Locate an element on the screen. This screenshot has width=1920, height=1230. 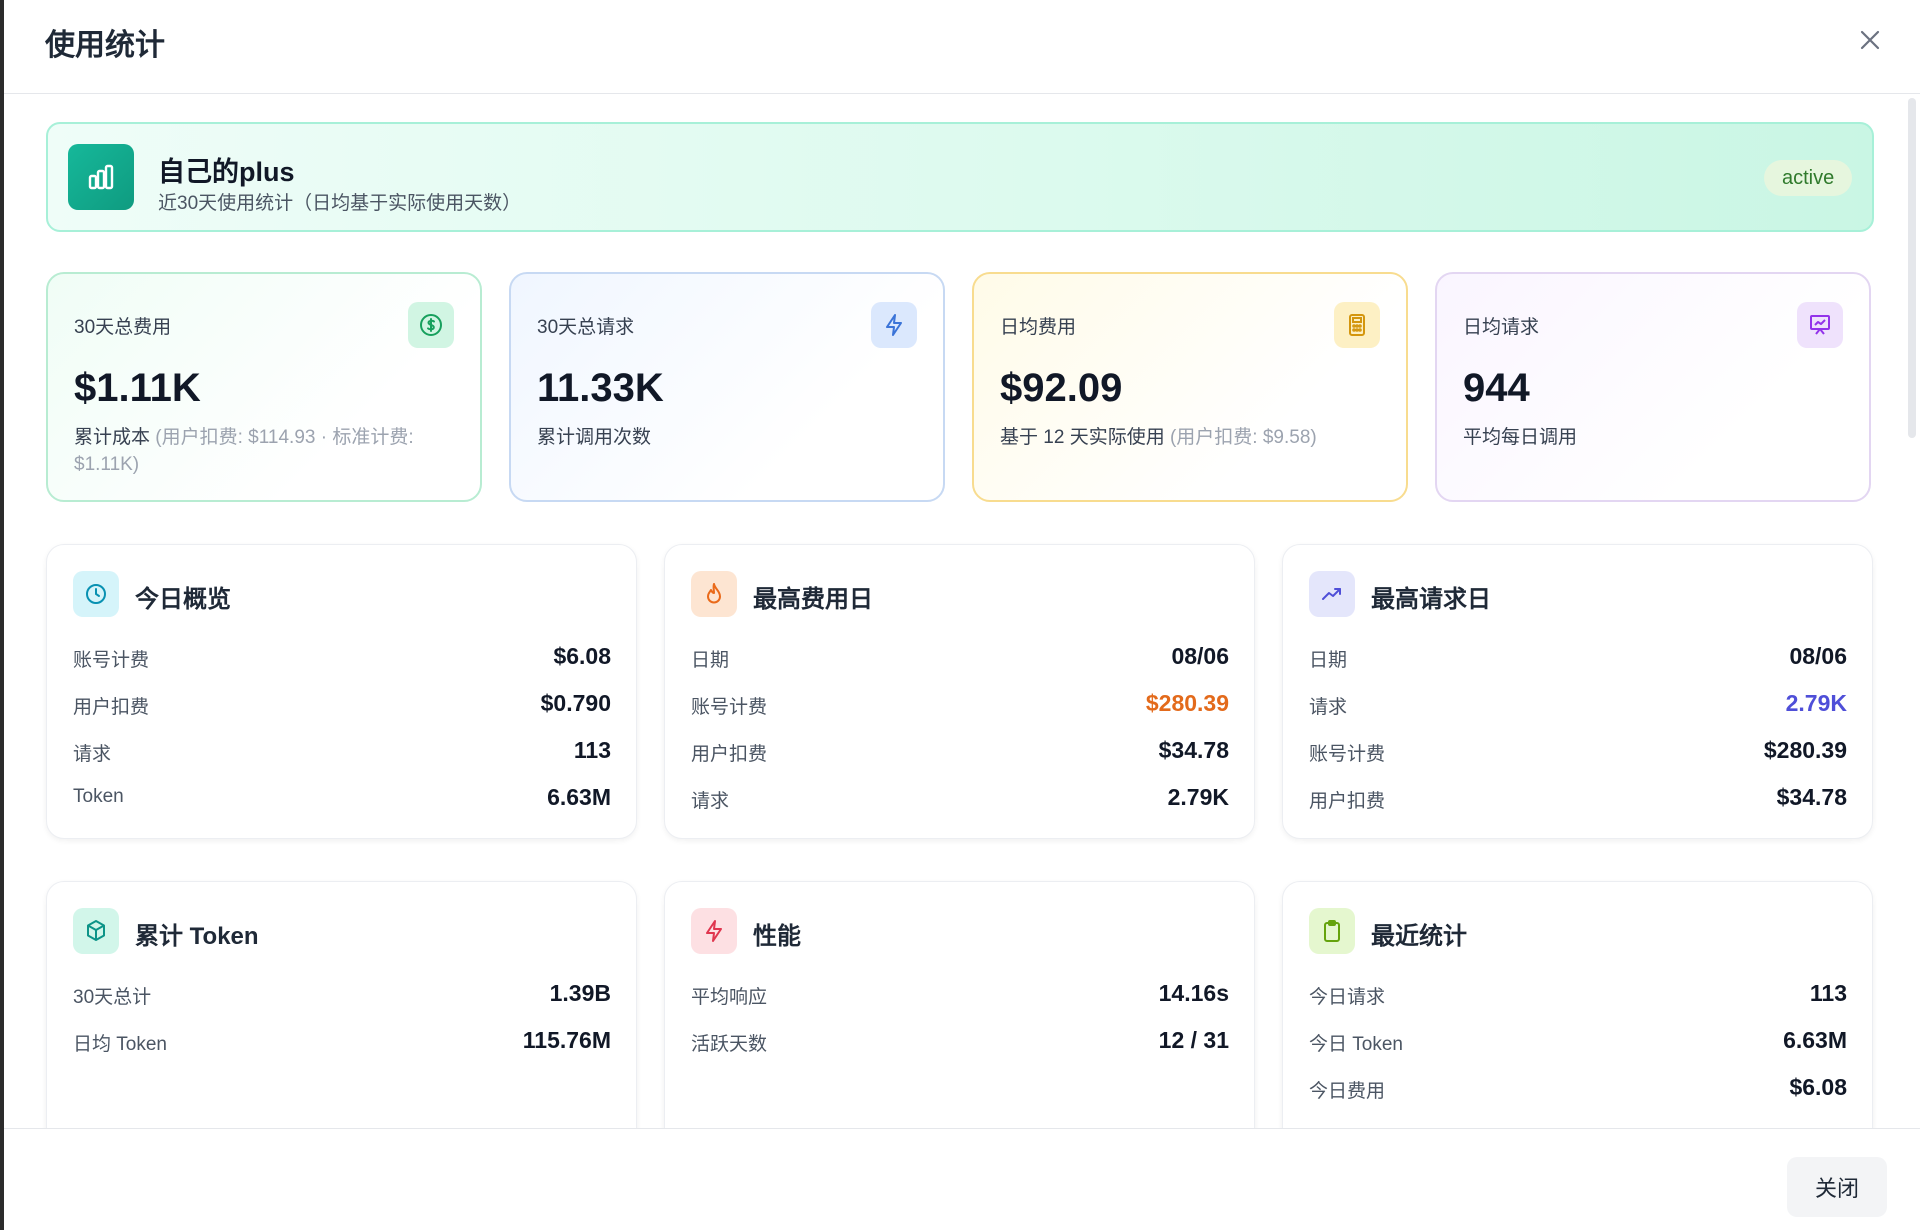
flame-icon is located at coordinates (714, 594).